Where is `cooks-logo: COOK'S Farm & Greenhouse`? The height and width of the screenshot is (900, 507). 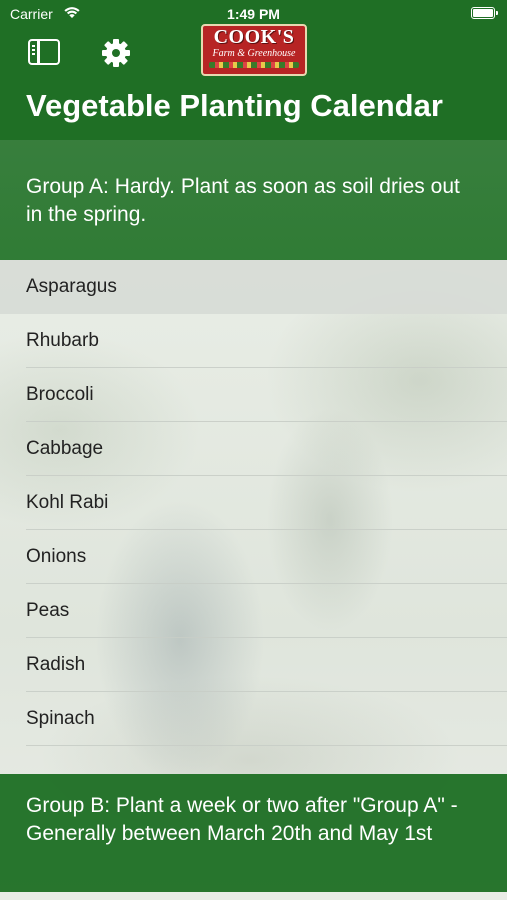
cooks-logo: COOK'S Farm & Greenhouse is located at coordinates (254, 50).